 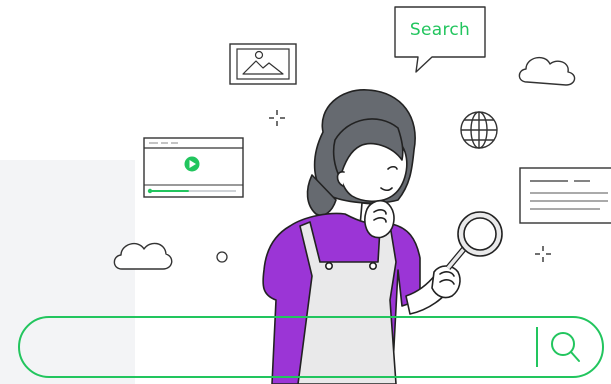 I want to click on dot-circle, so click(x=222, y=257).